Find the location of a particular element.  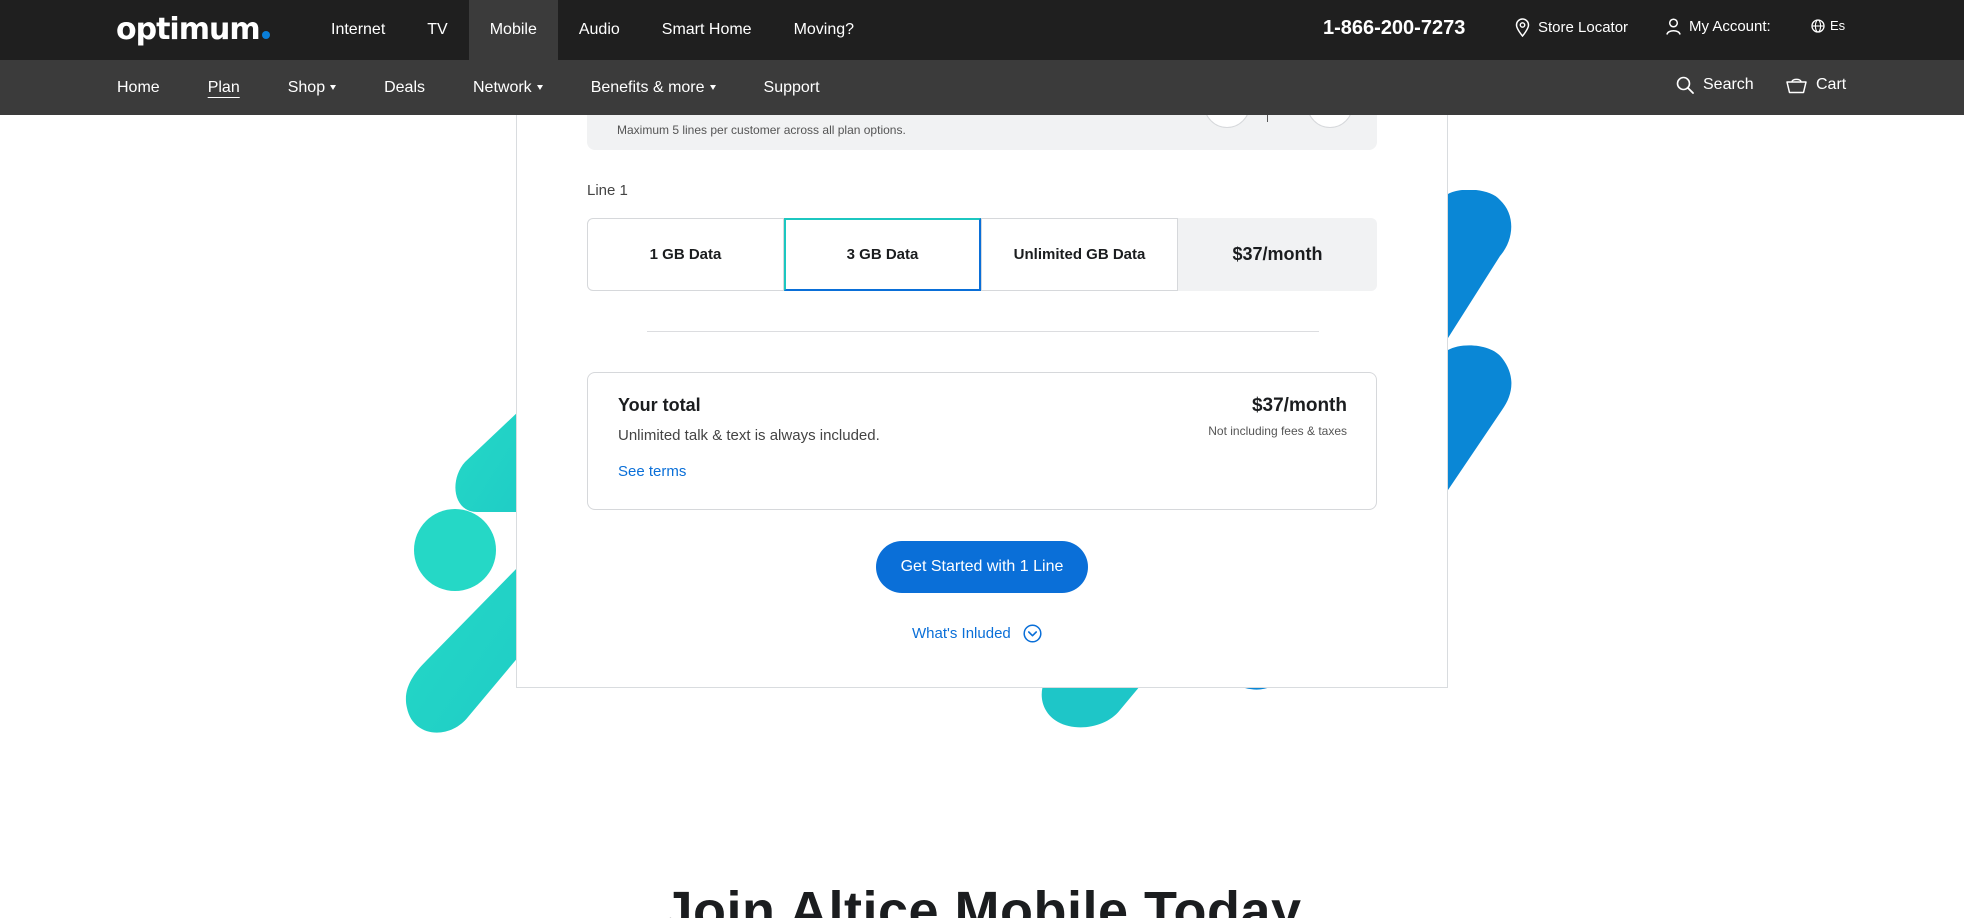

subnav-plan: Plan is located at coordinates (224, 87).